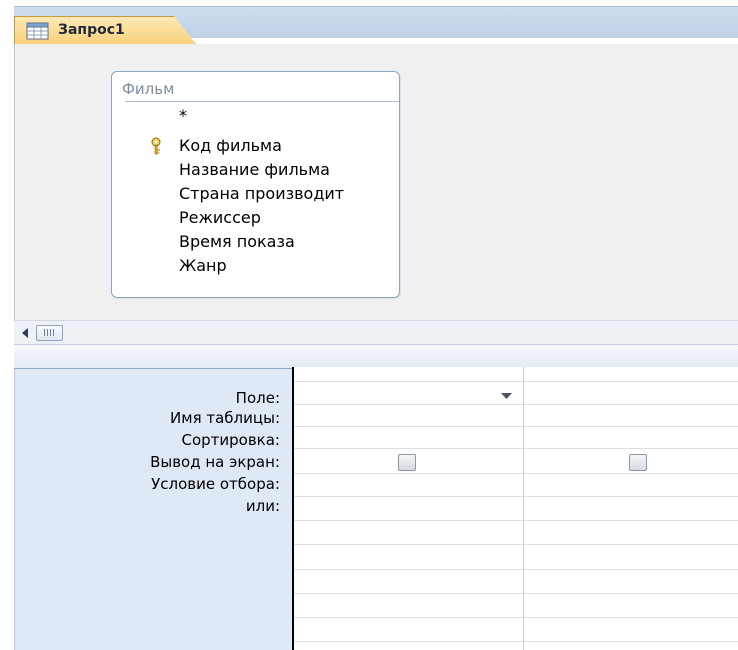  What do you see at coordinates (91, 30) in the screenshot?
I see `tab-label: Запрос1` at bounding box center [91, 30].